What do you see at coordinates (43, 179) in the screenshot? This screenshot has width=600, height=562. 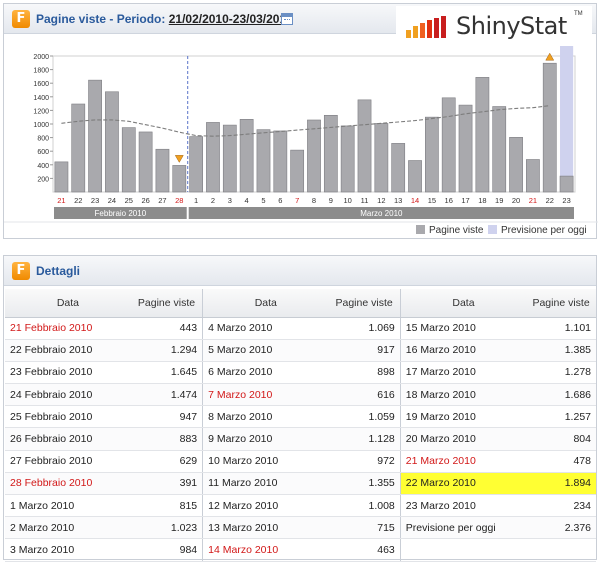 I see `y-tick-label: 200` at bounding box center [43, 179].